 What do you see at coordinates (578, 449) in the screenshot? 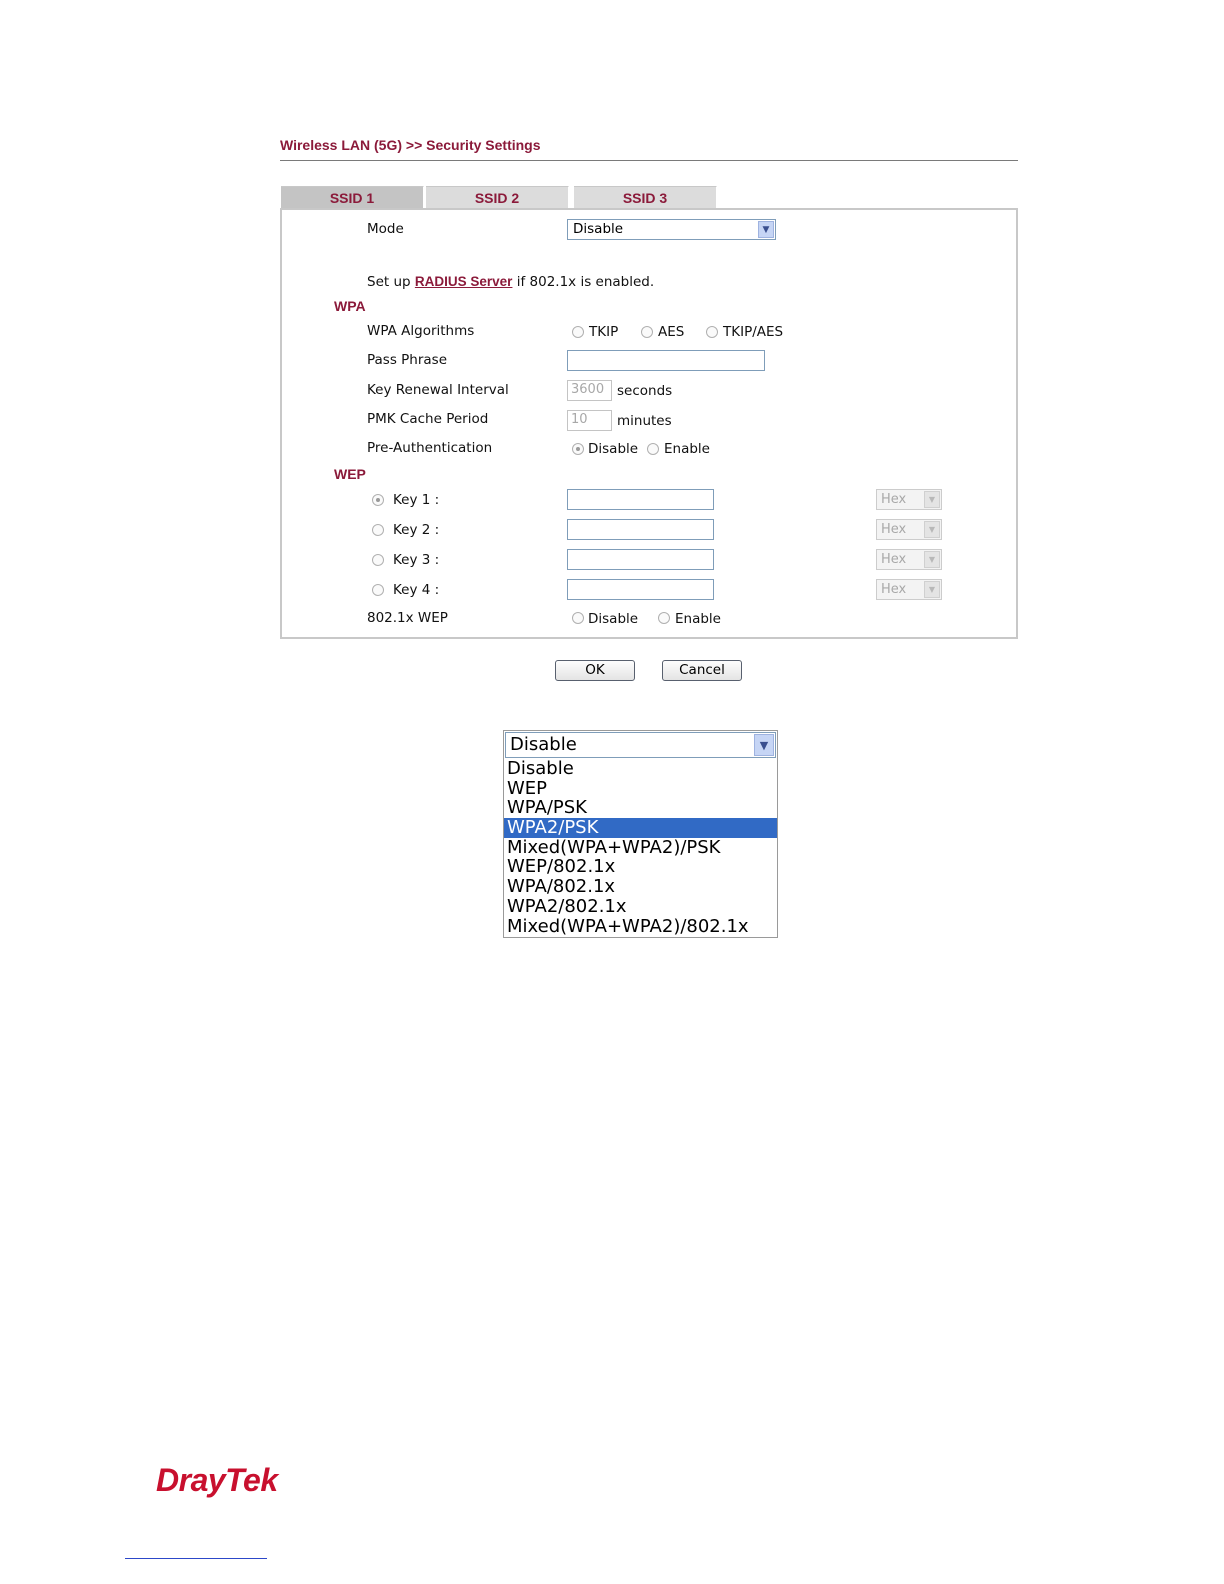
I see `pre-auth-disable-radio` at bounding box center [578, 449].